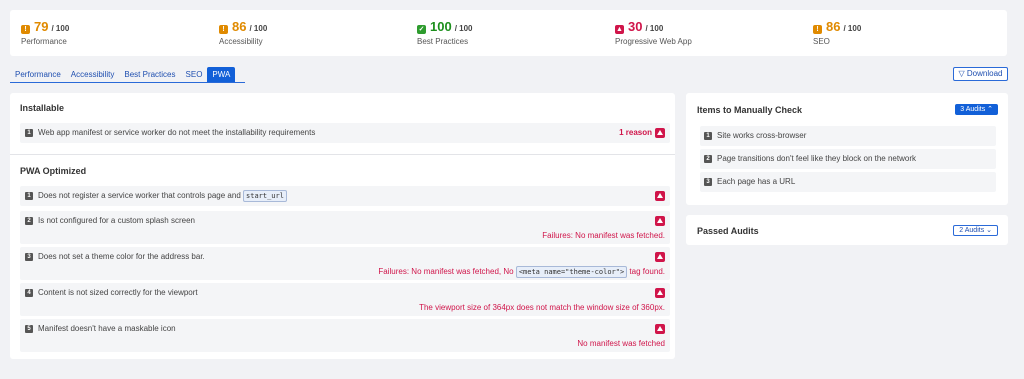 Image resolution: width=1024 pixels, height=379 pixels. Describe the element at coordinates (728, 231) in the screenshot. I see `passed-audits-heading: Passed Audits` at that location.